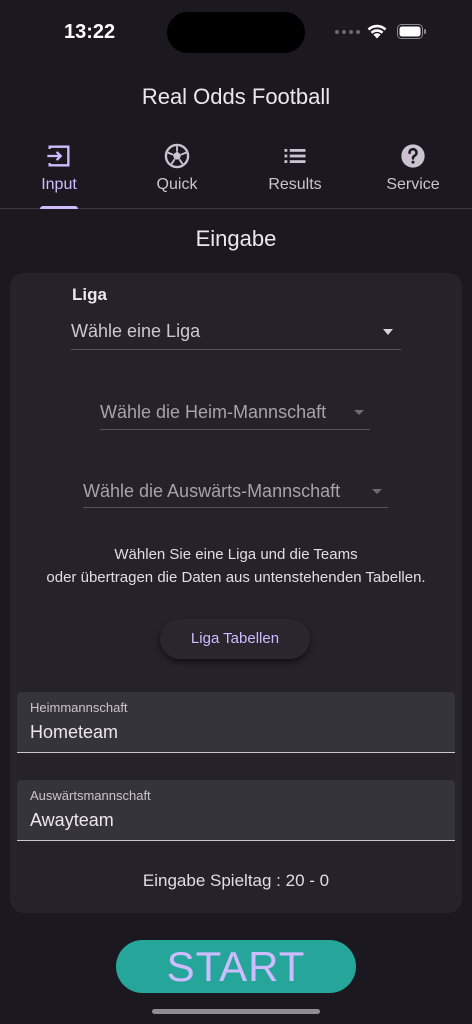  Describe the element at coordinates (295, 170) in the screenshot. I see `tab-results: Results` at that location.